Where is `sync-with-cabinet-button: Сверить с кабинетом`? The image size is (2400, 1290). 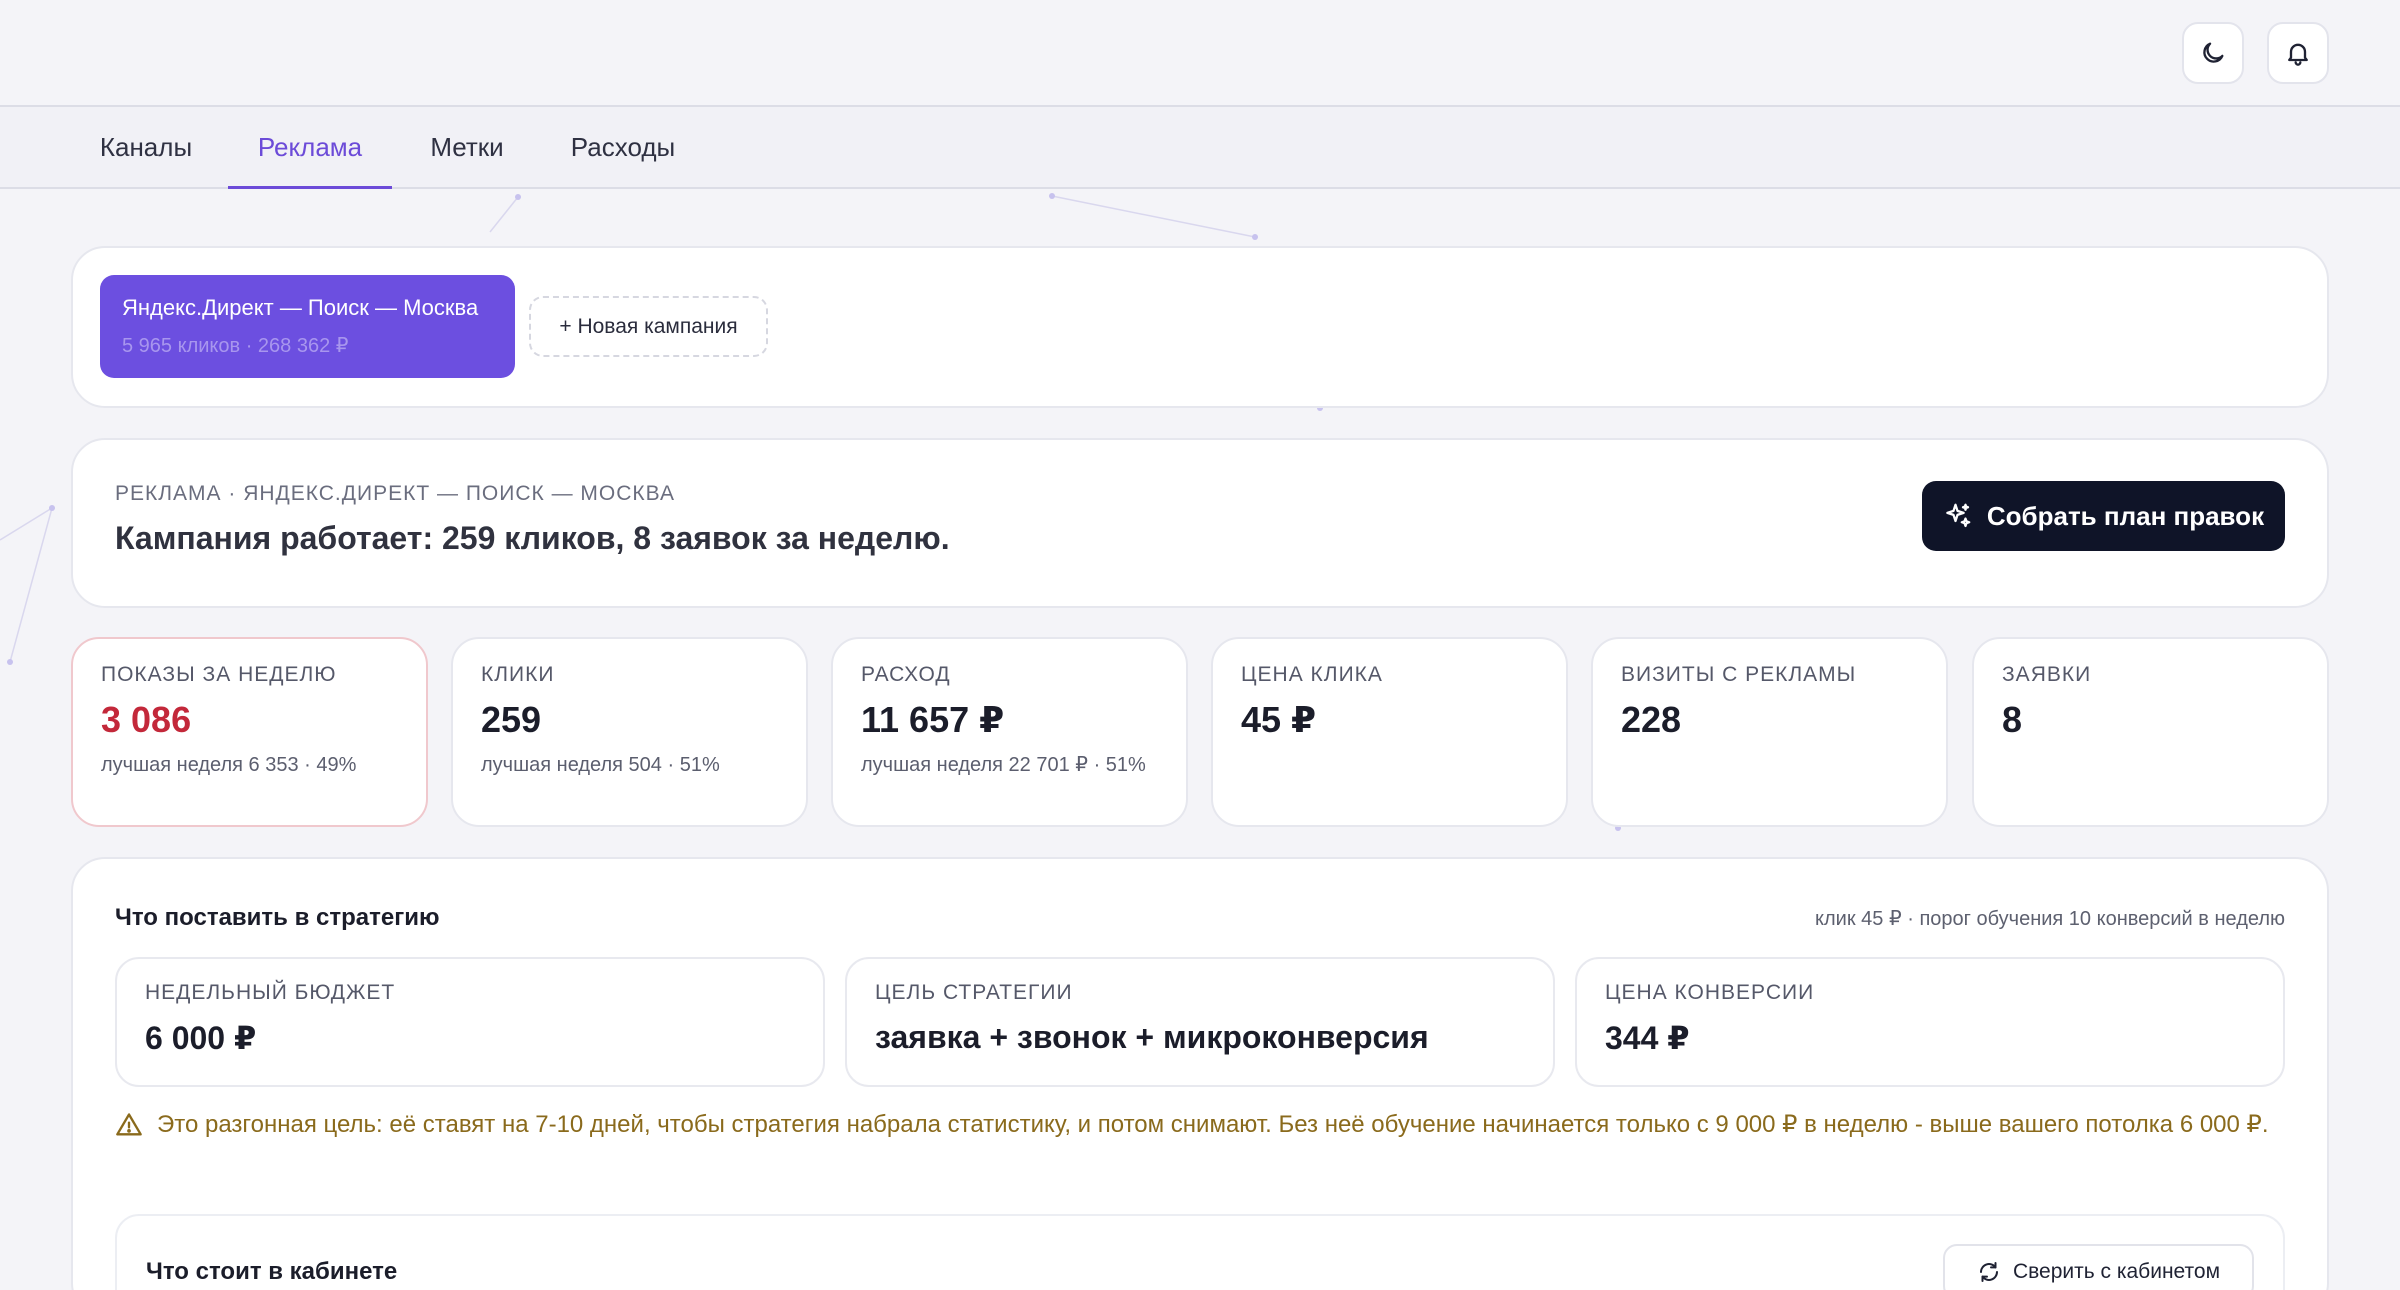
sync-with-cabinet-button: Сверить с кабинетом is located at coordinates (2098, 1267).